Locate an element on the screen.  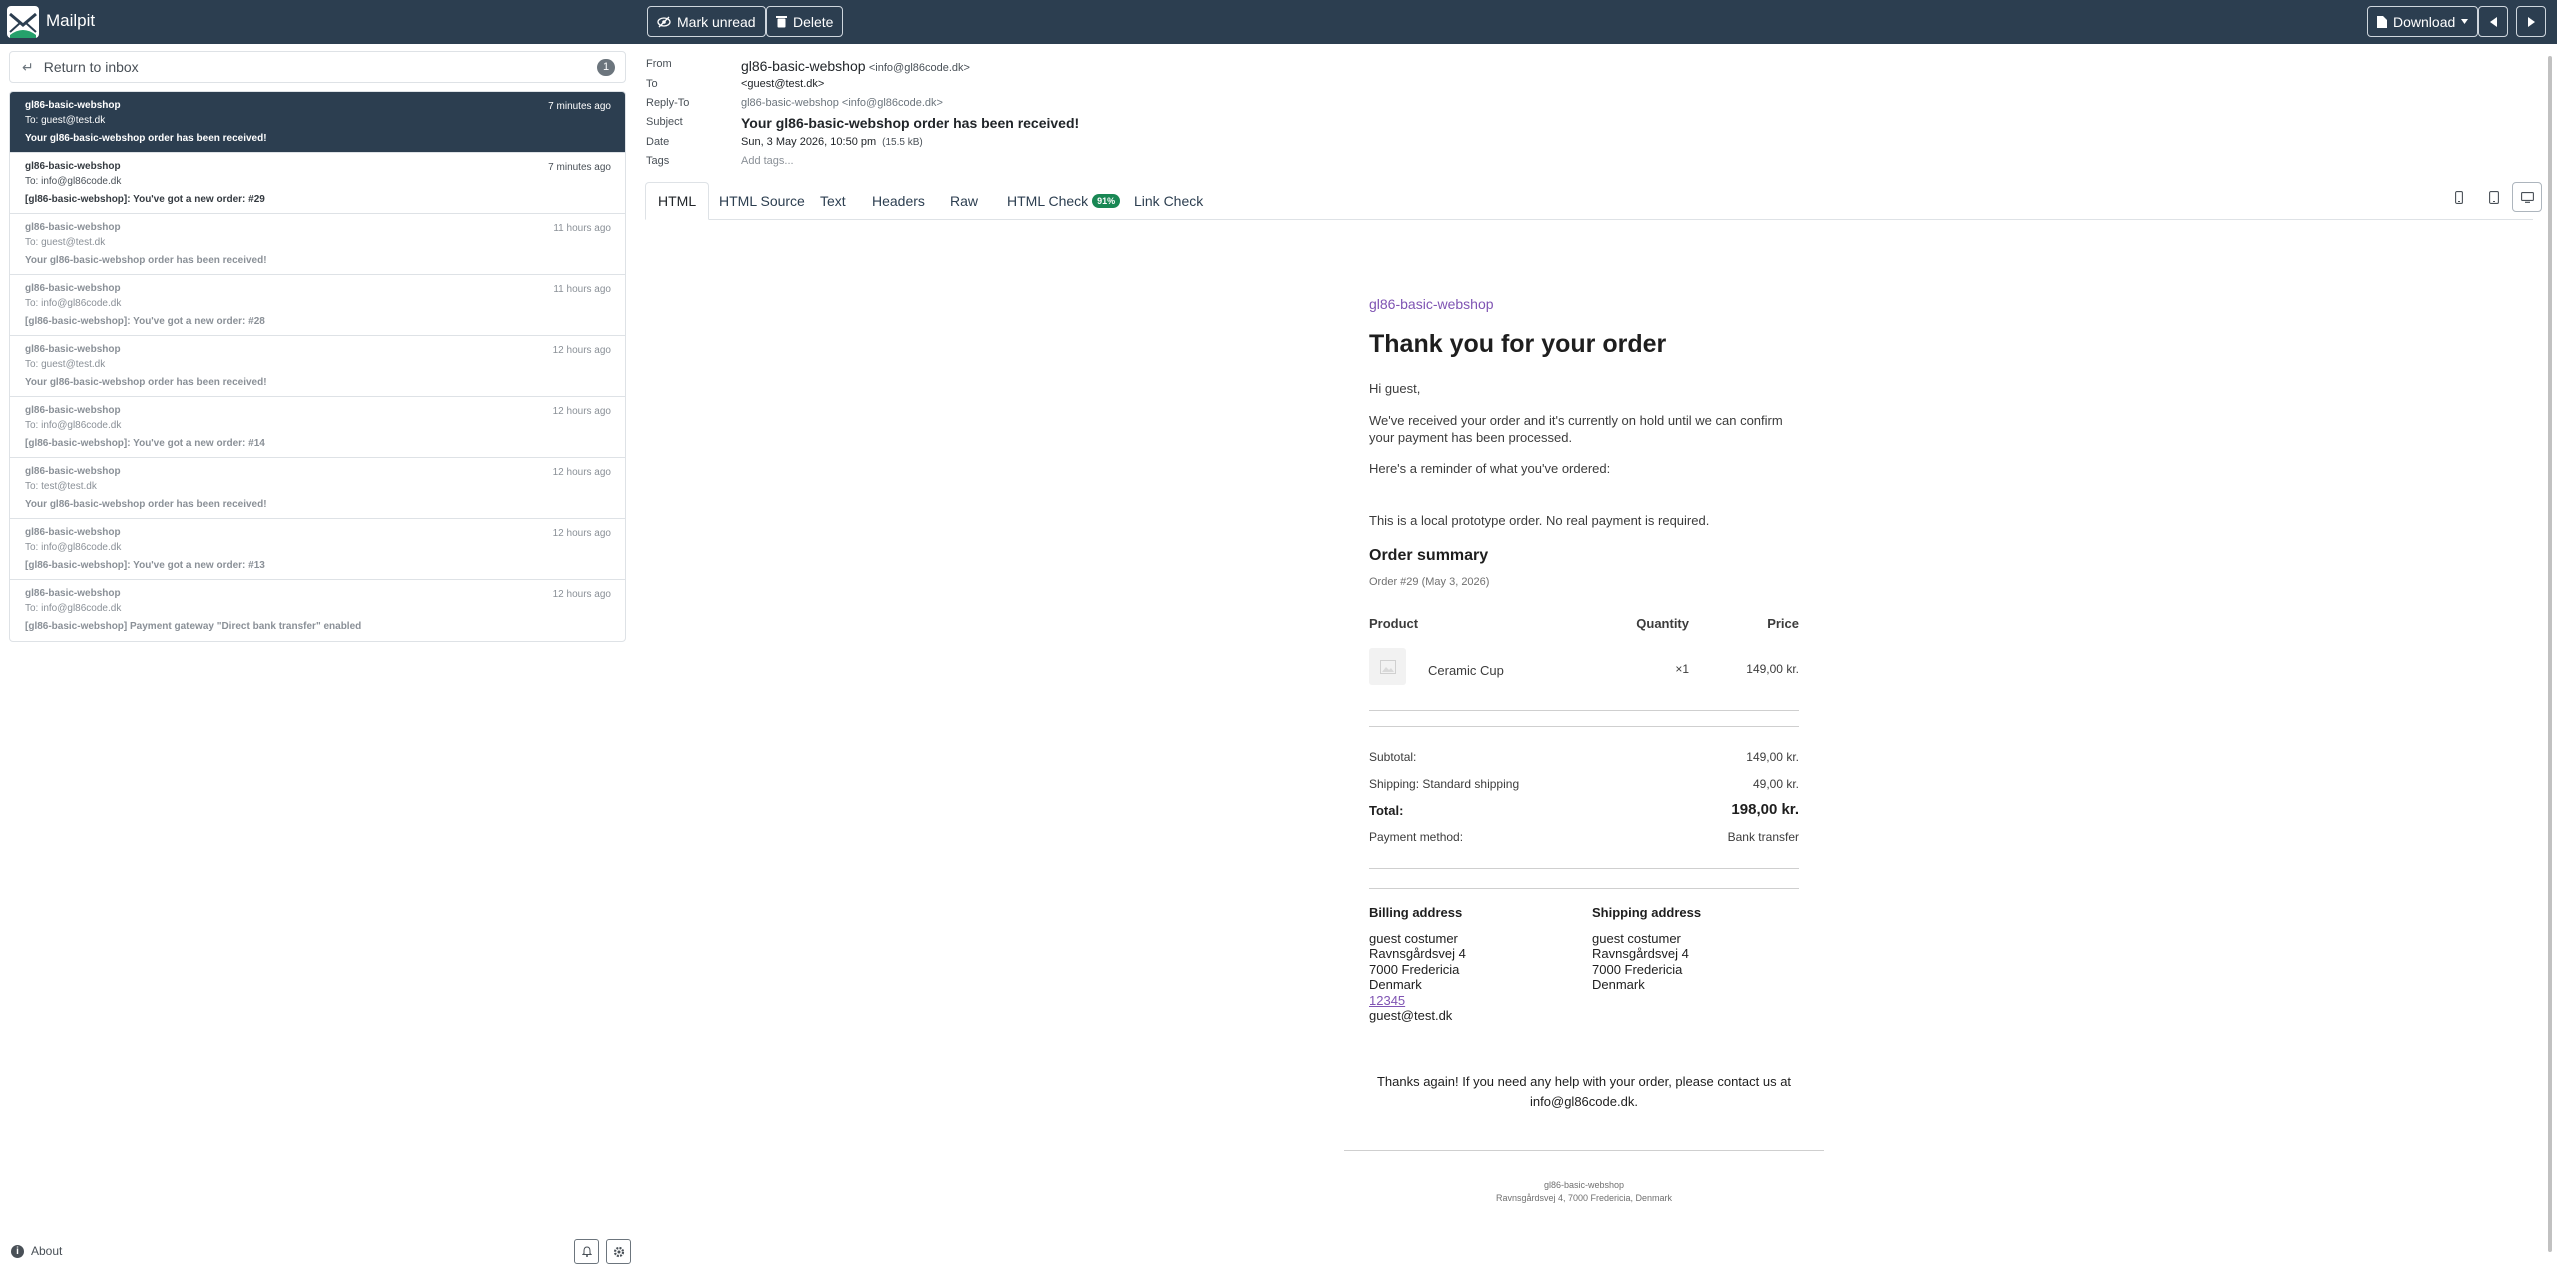
tablet-view-button is located at coordinates (2494, 197).